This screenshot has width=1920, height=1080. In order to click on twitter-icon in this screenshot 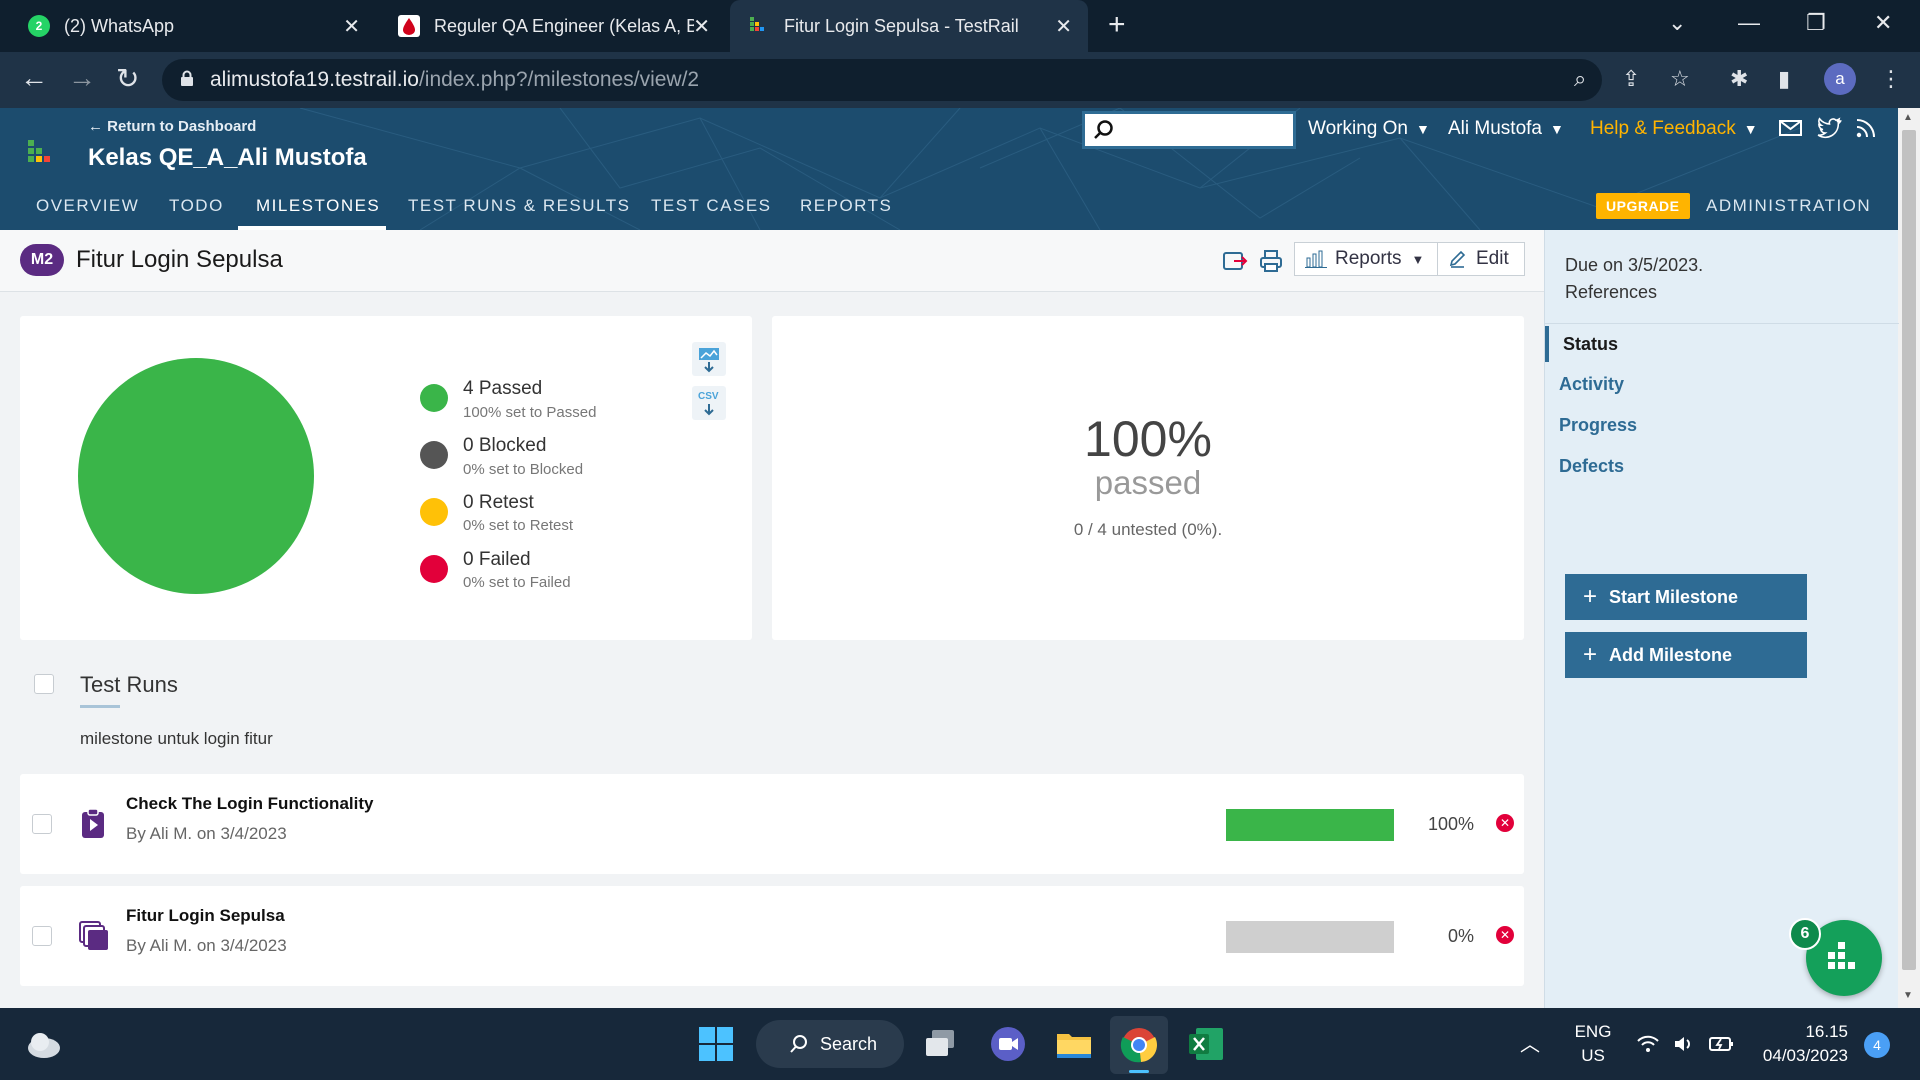, I will do `click(1829, 128)`.